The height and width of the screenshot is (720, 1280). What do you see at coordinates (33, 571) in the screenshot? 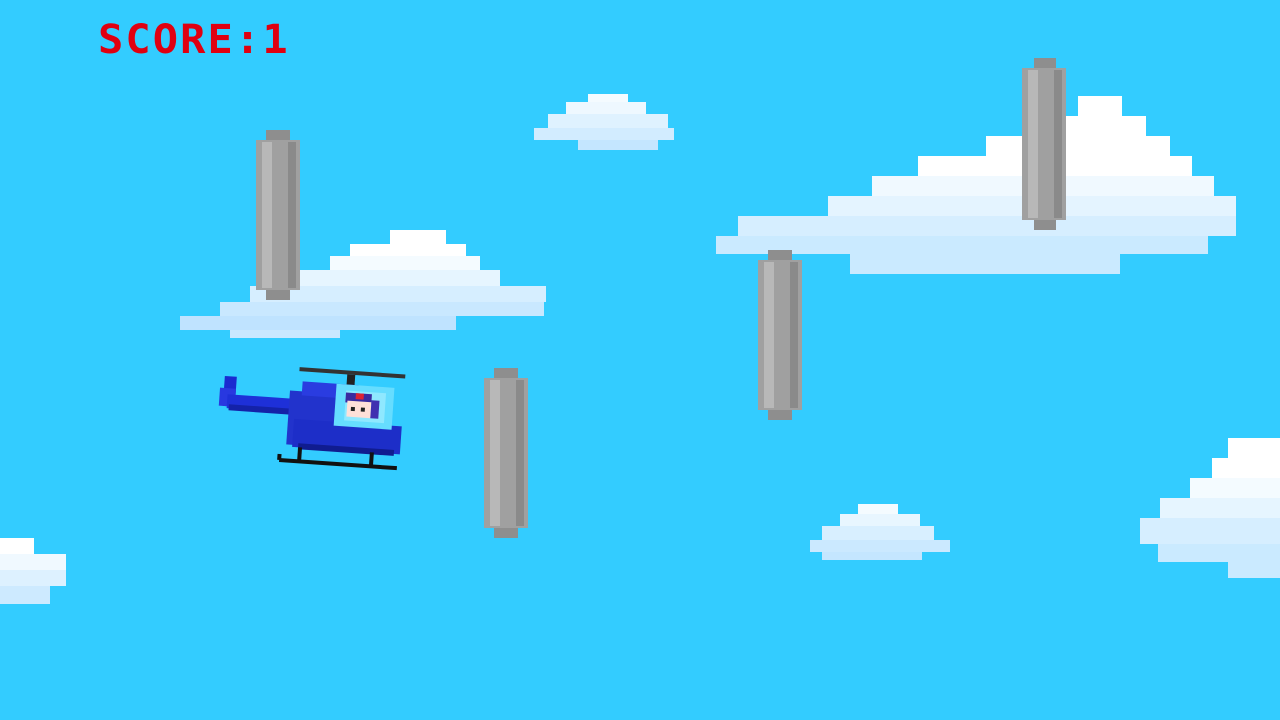
I see `cloud-bottom-left` at bounding box center [33, 571].